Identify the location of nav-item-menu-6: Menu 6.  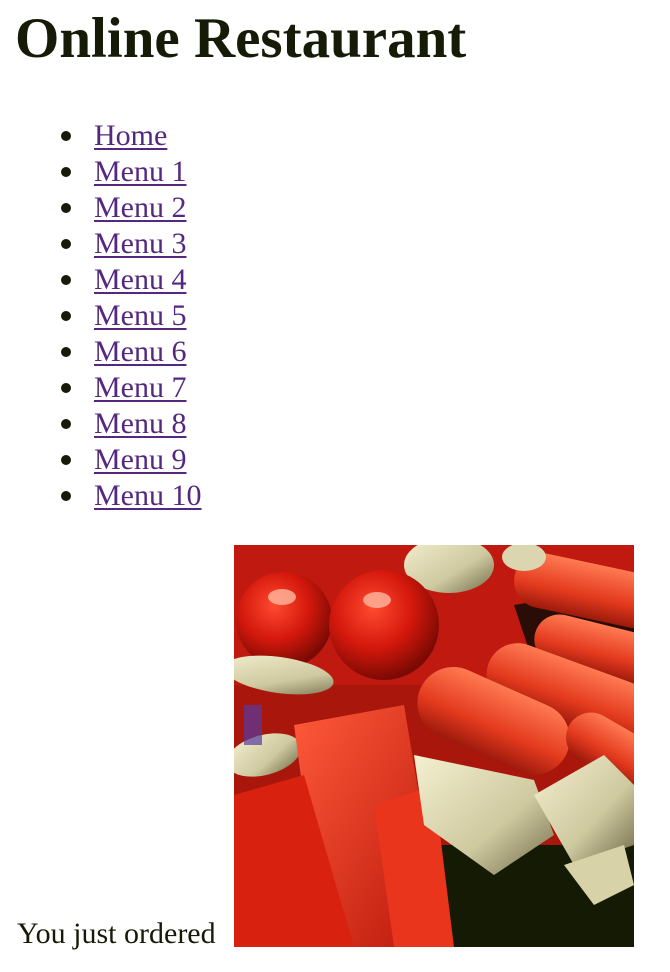
(128, 352).